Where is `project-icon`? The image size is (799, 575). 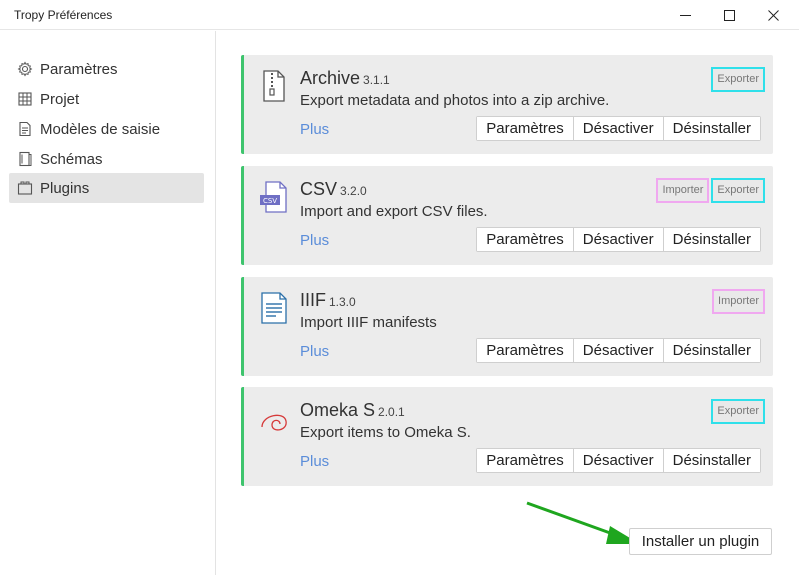 project-icon is located at coordinates (25, 99).